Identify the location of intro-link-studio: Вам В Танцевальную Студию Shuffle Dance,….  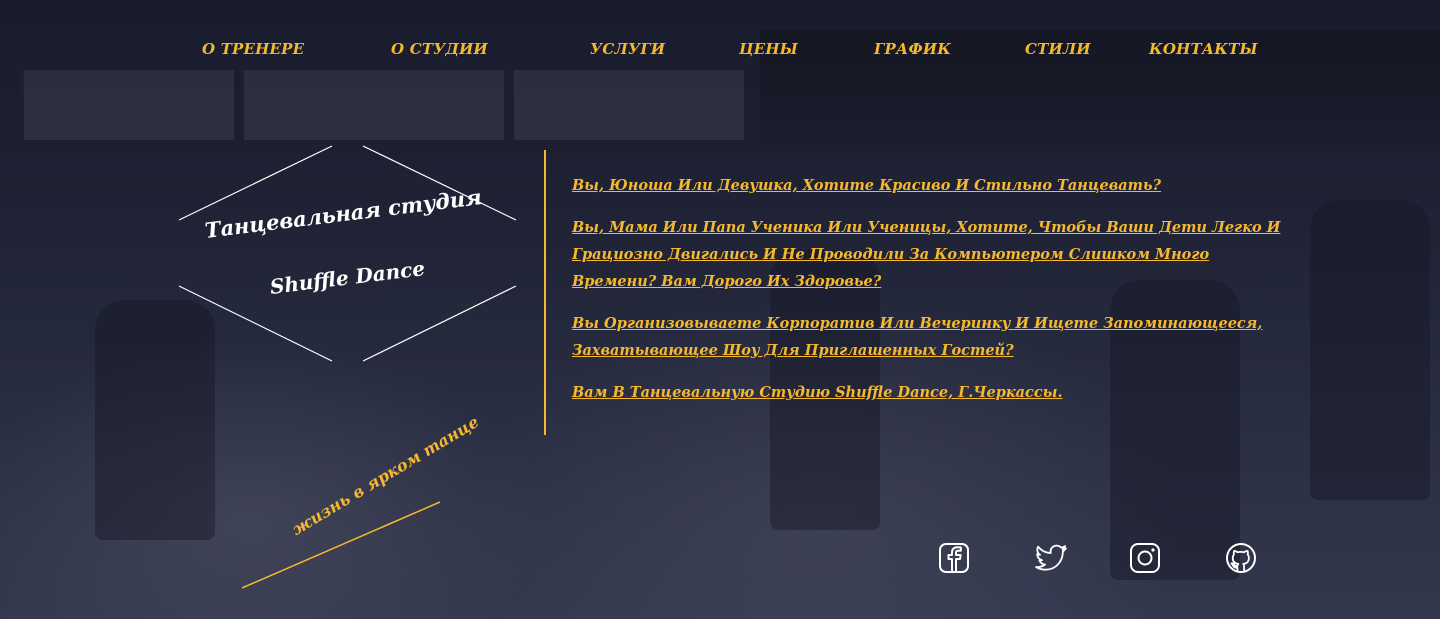
(932, 392).